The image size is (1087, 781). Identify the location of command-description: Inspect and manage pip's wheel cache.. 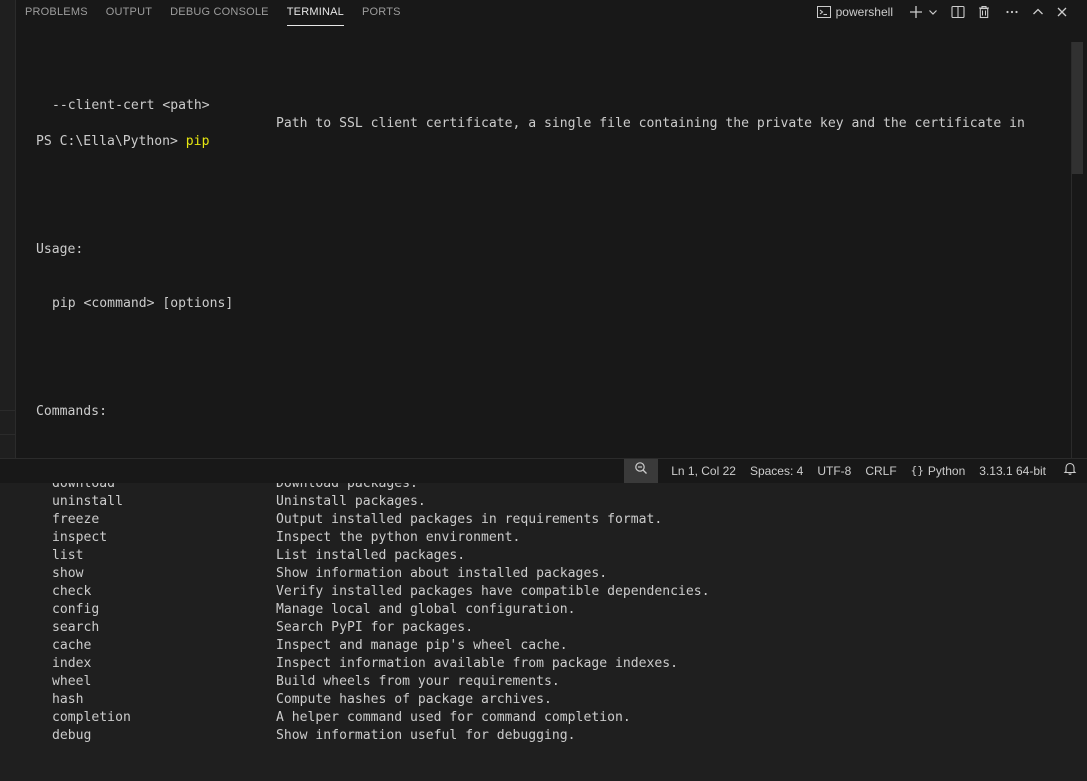
(422, 645).